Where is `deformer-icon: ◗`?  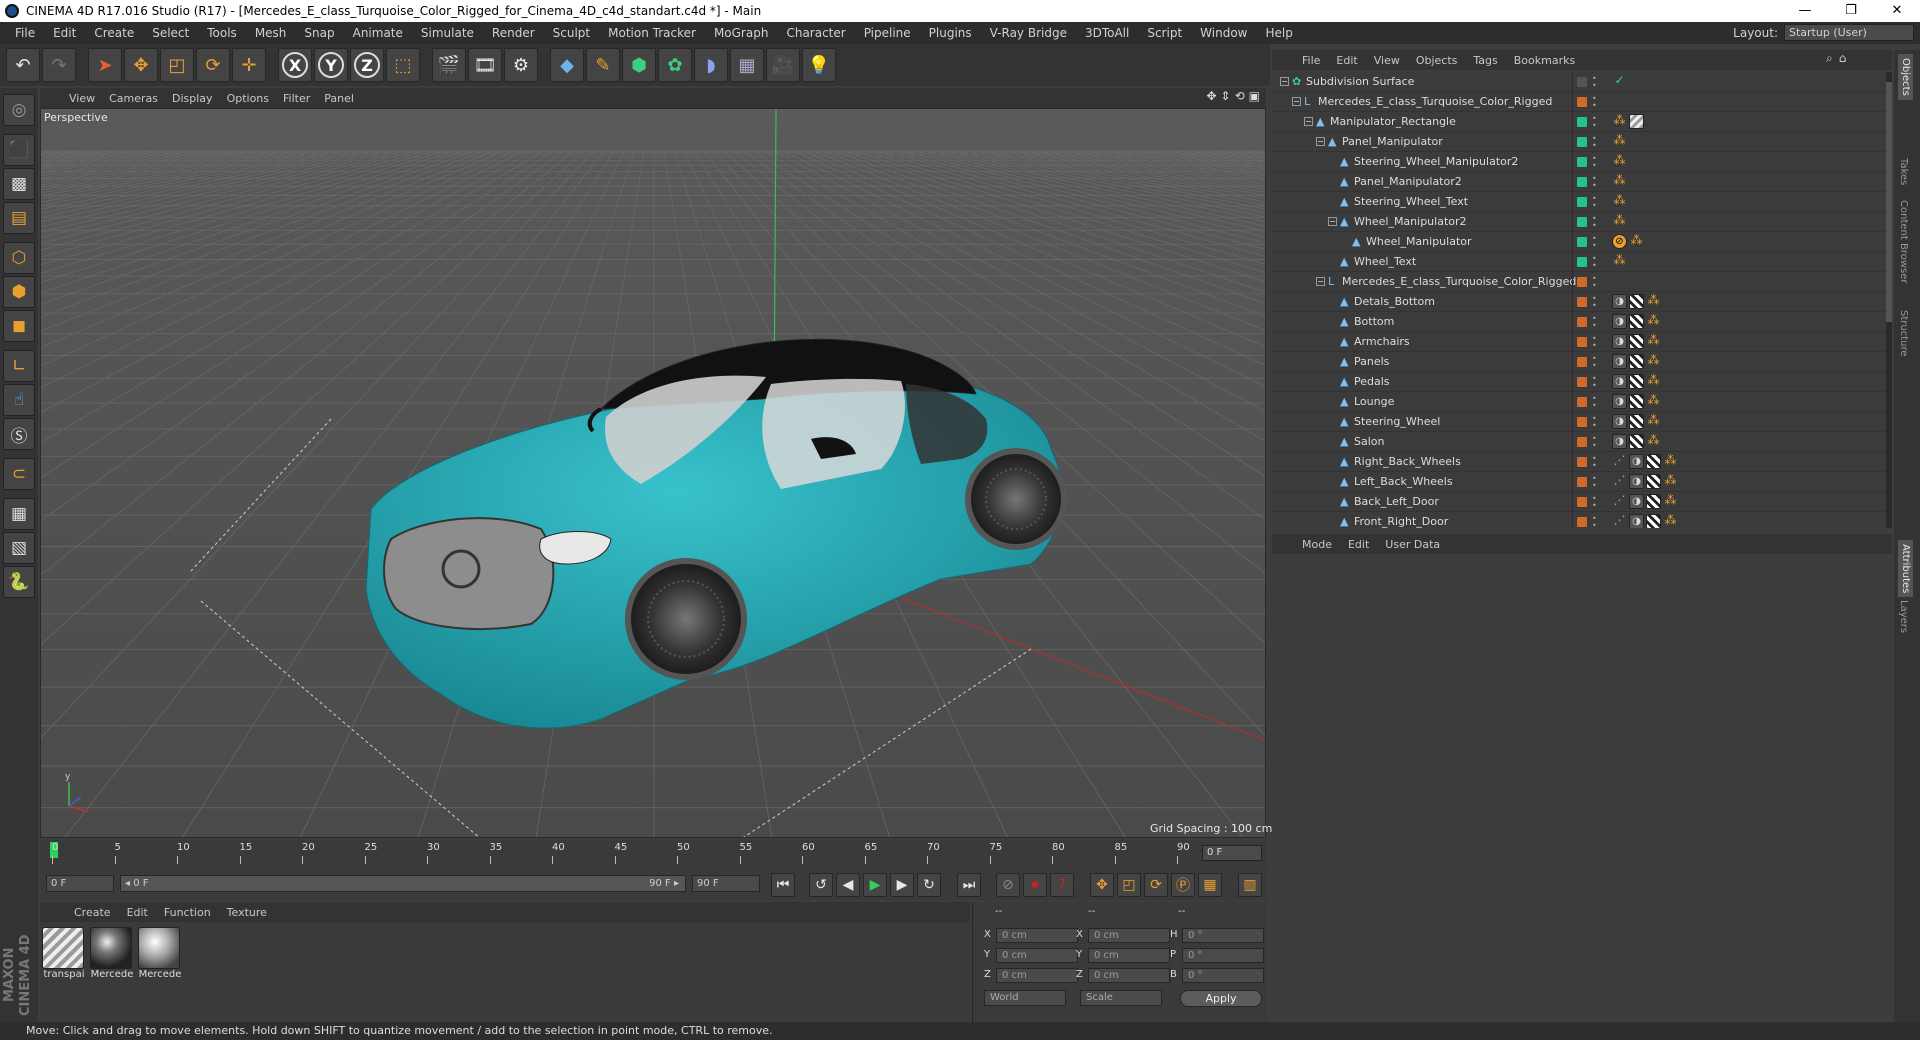
deformer-icon: ◗ is located at coordinates (711, 65).